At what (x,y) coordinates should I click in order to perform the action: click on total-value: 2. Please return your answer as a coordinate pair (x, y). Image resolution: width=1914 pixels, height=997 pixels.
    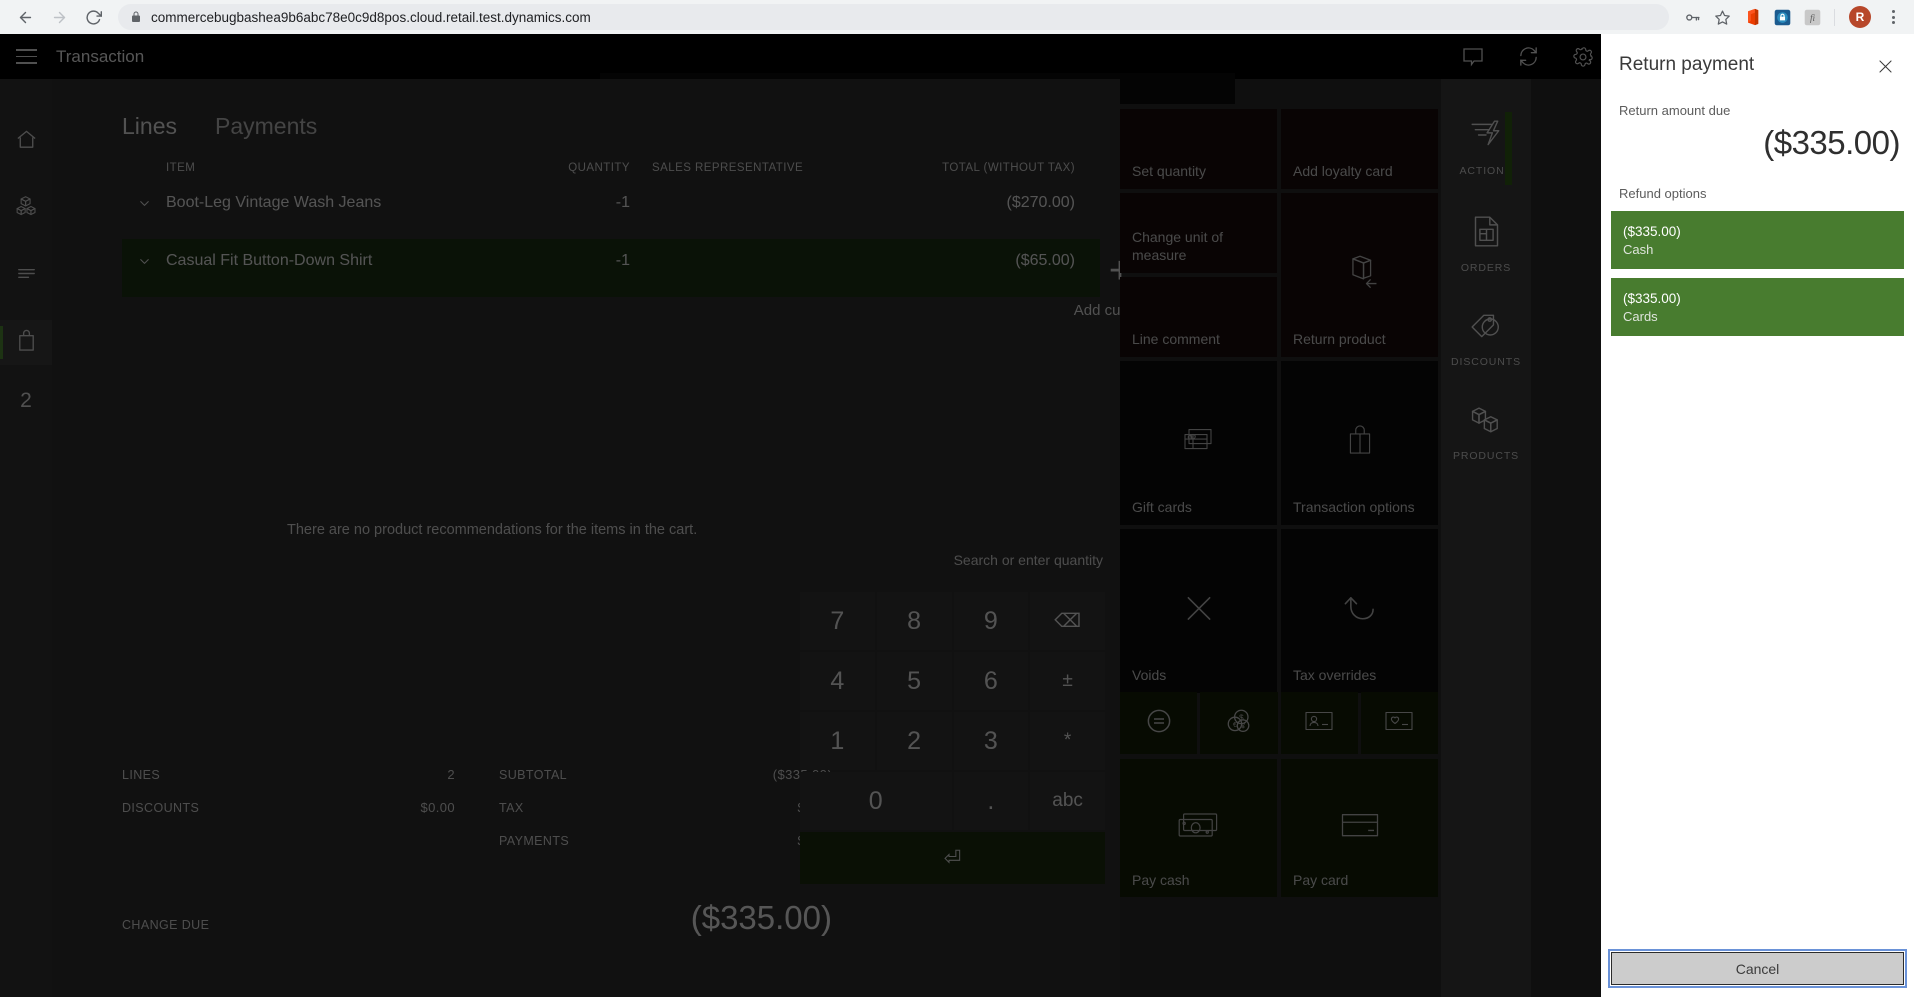
    Looking at the image, I should click on (451, 774).